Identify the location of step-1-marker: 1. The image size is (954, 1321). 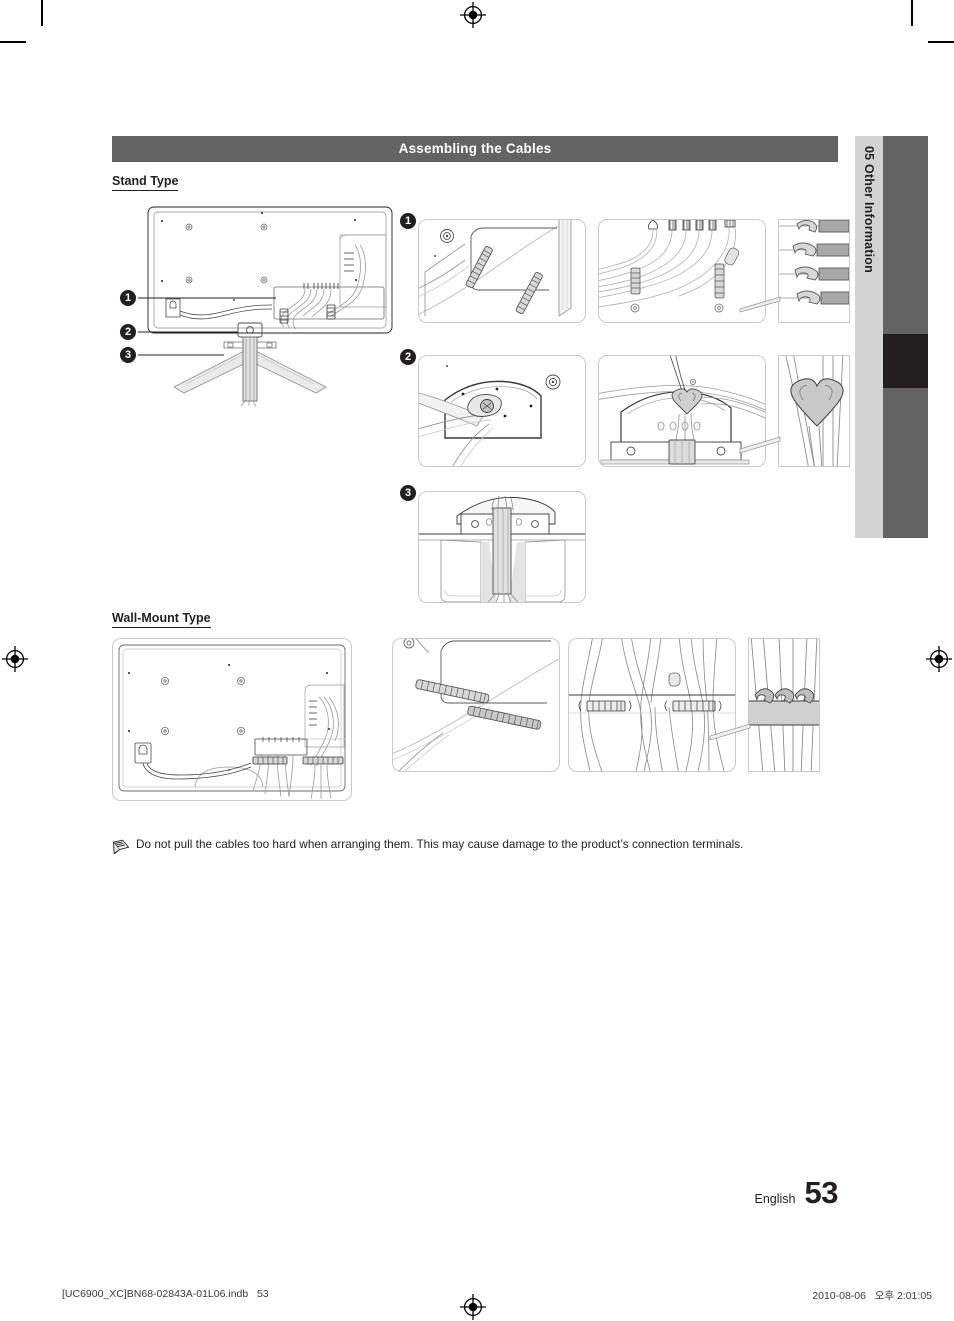
(408, 221).